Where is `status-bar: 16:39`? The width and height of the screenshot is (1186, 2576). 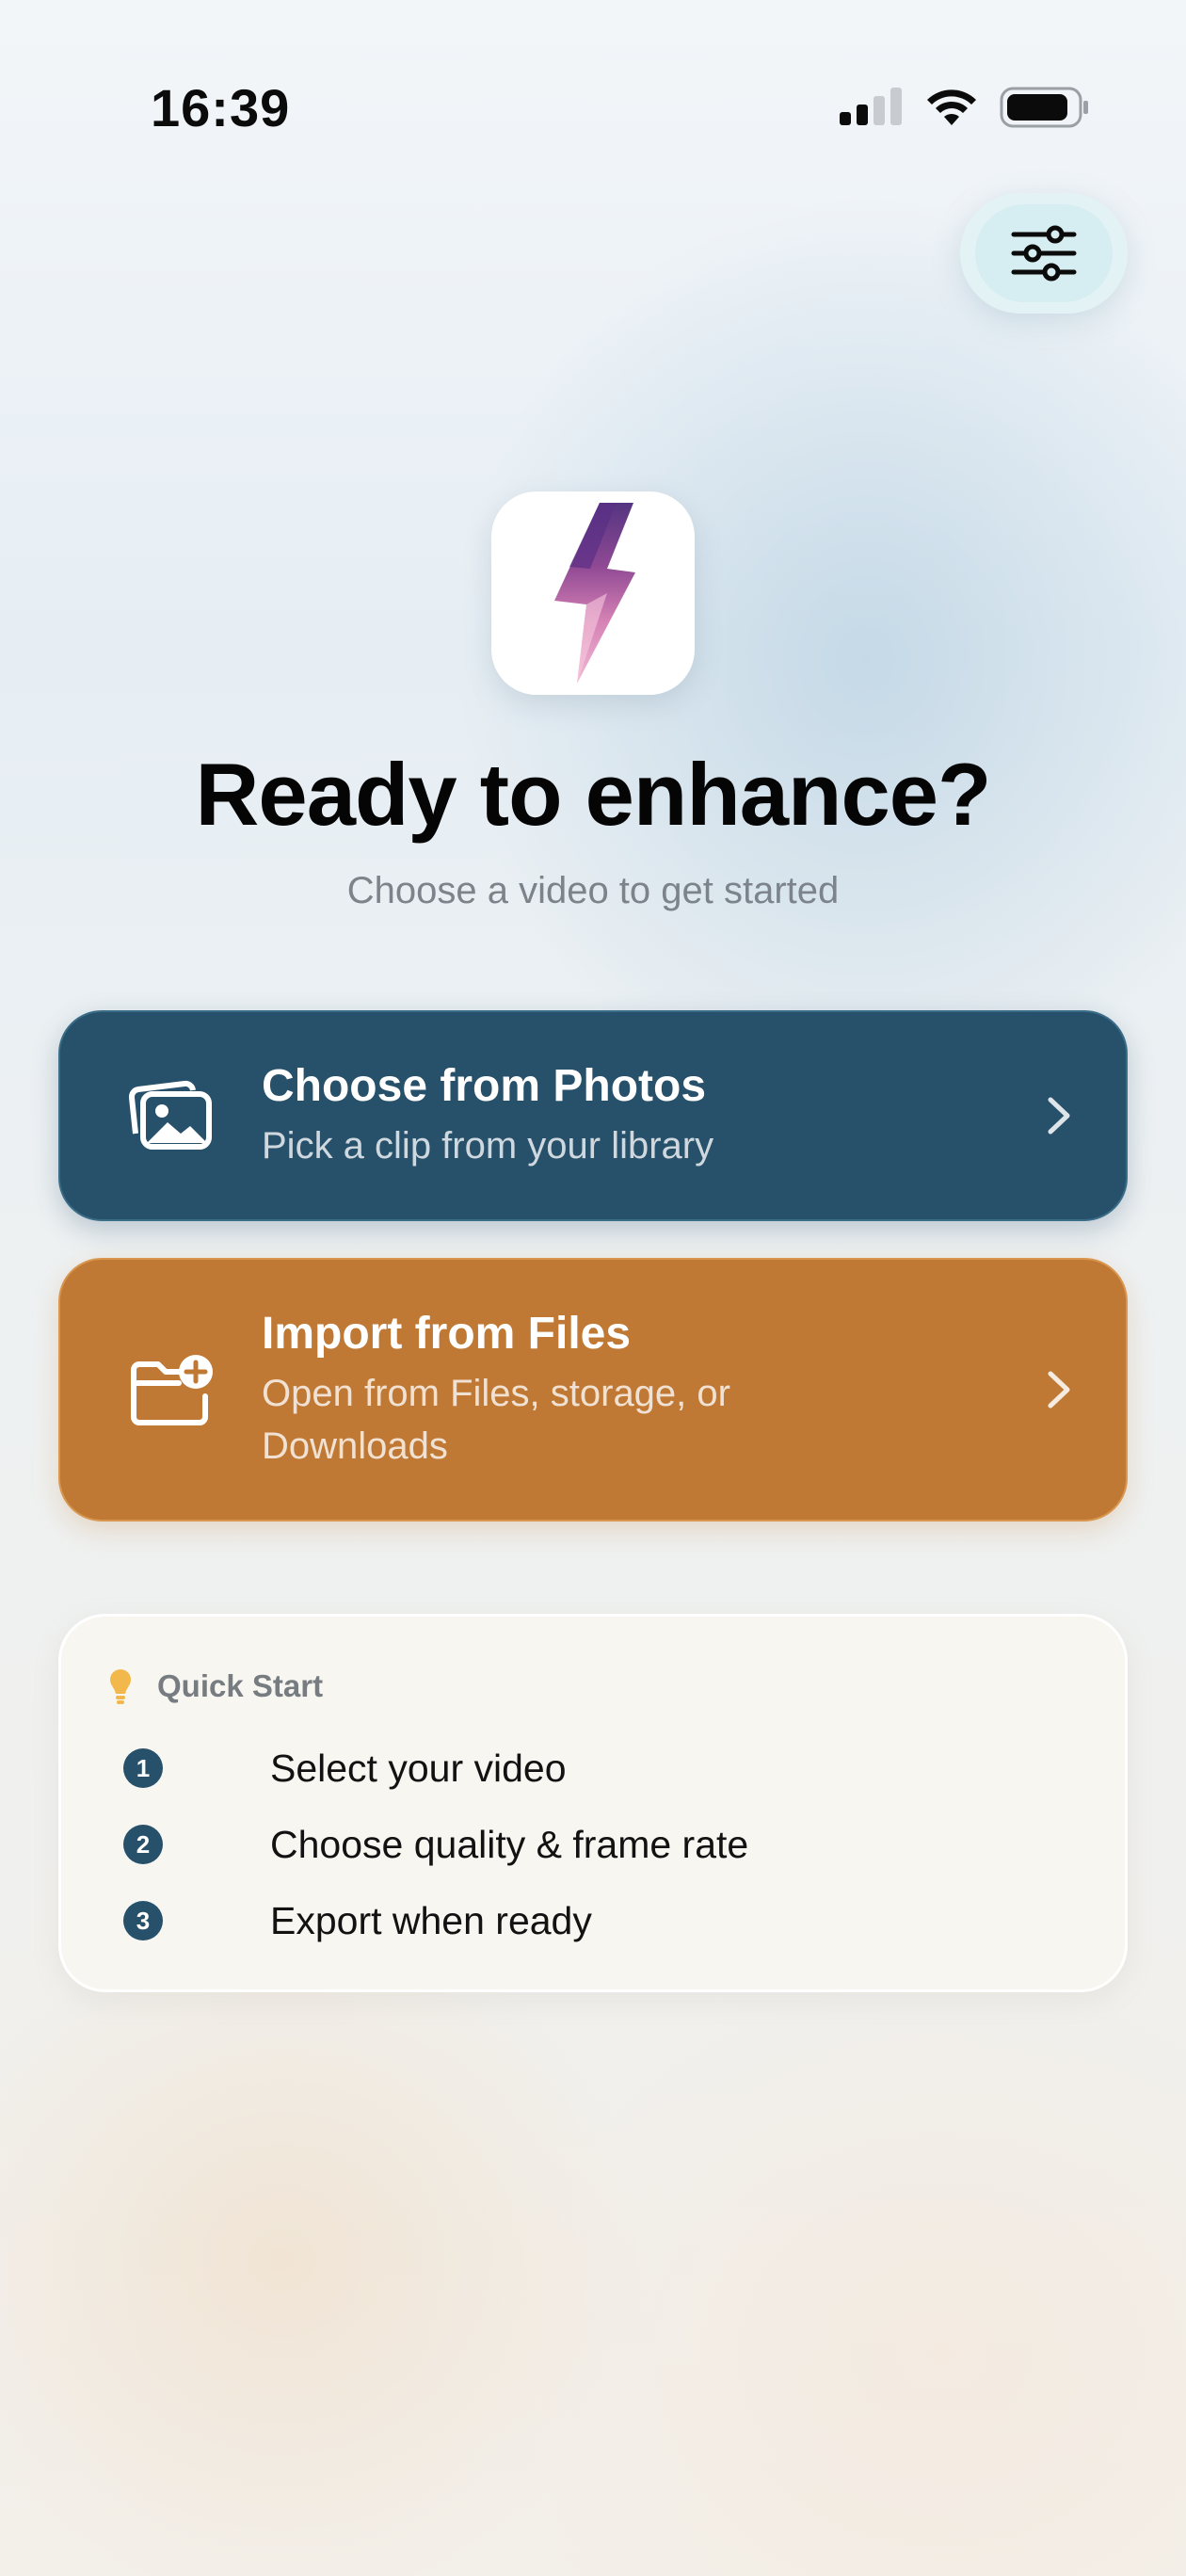 status-bar: 16:39 is located at coordinates (593, 108).